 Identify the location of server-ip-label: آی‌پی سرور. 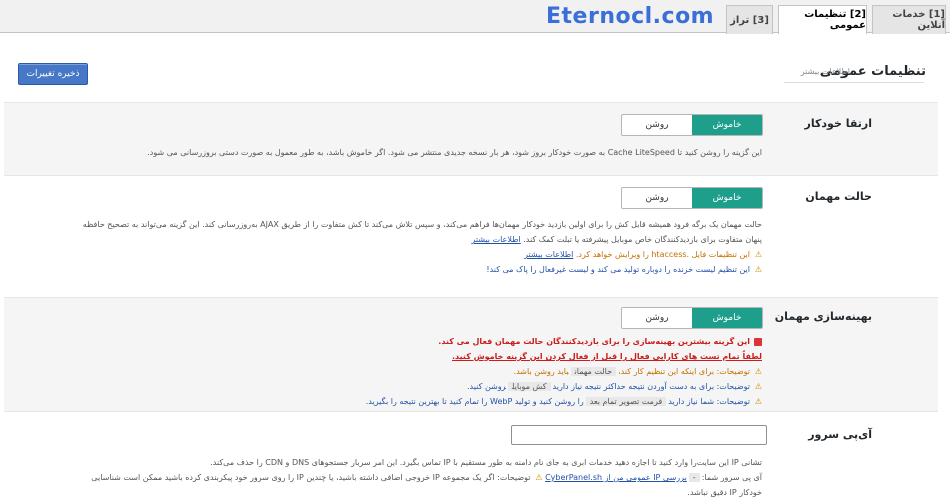
(840, 434).